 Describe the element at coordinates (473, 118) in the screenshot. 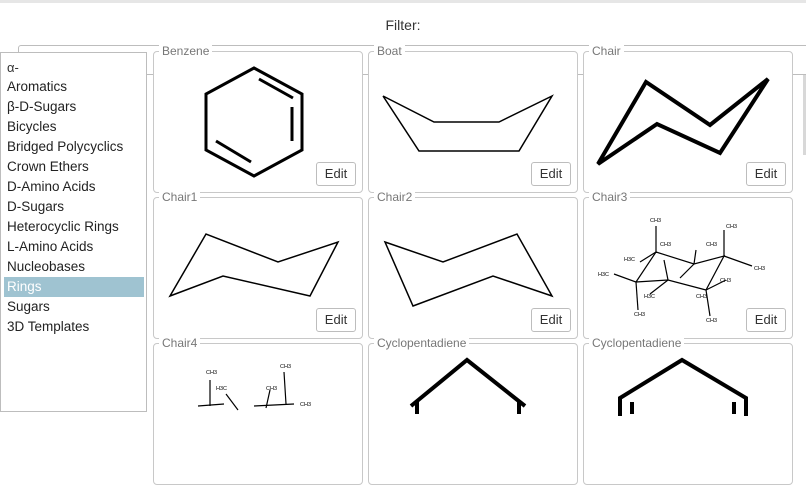

I see `template-tile-boat: Boat Edit` at that location.